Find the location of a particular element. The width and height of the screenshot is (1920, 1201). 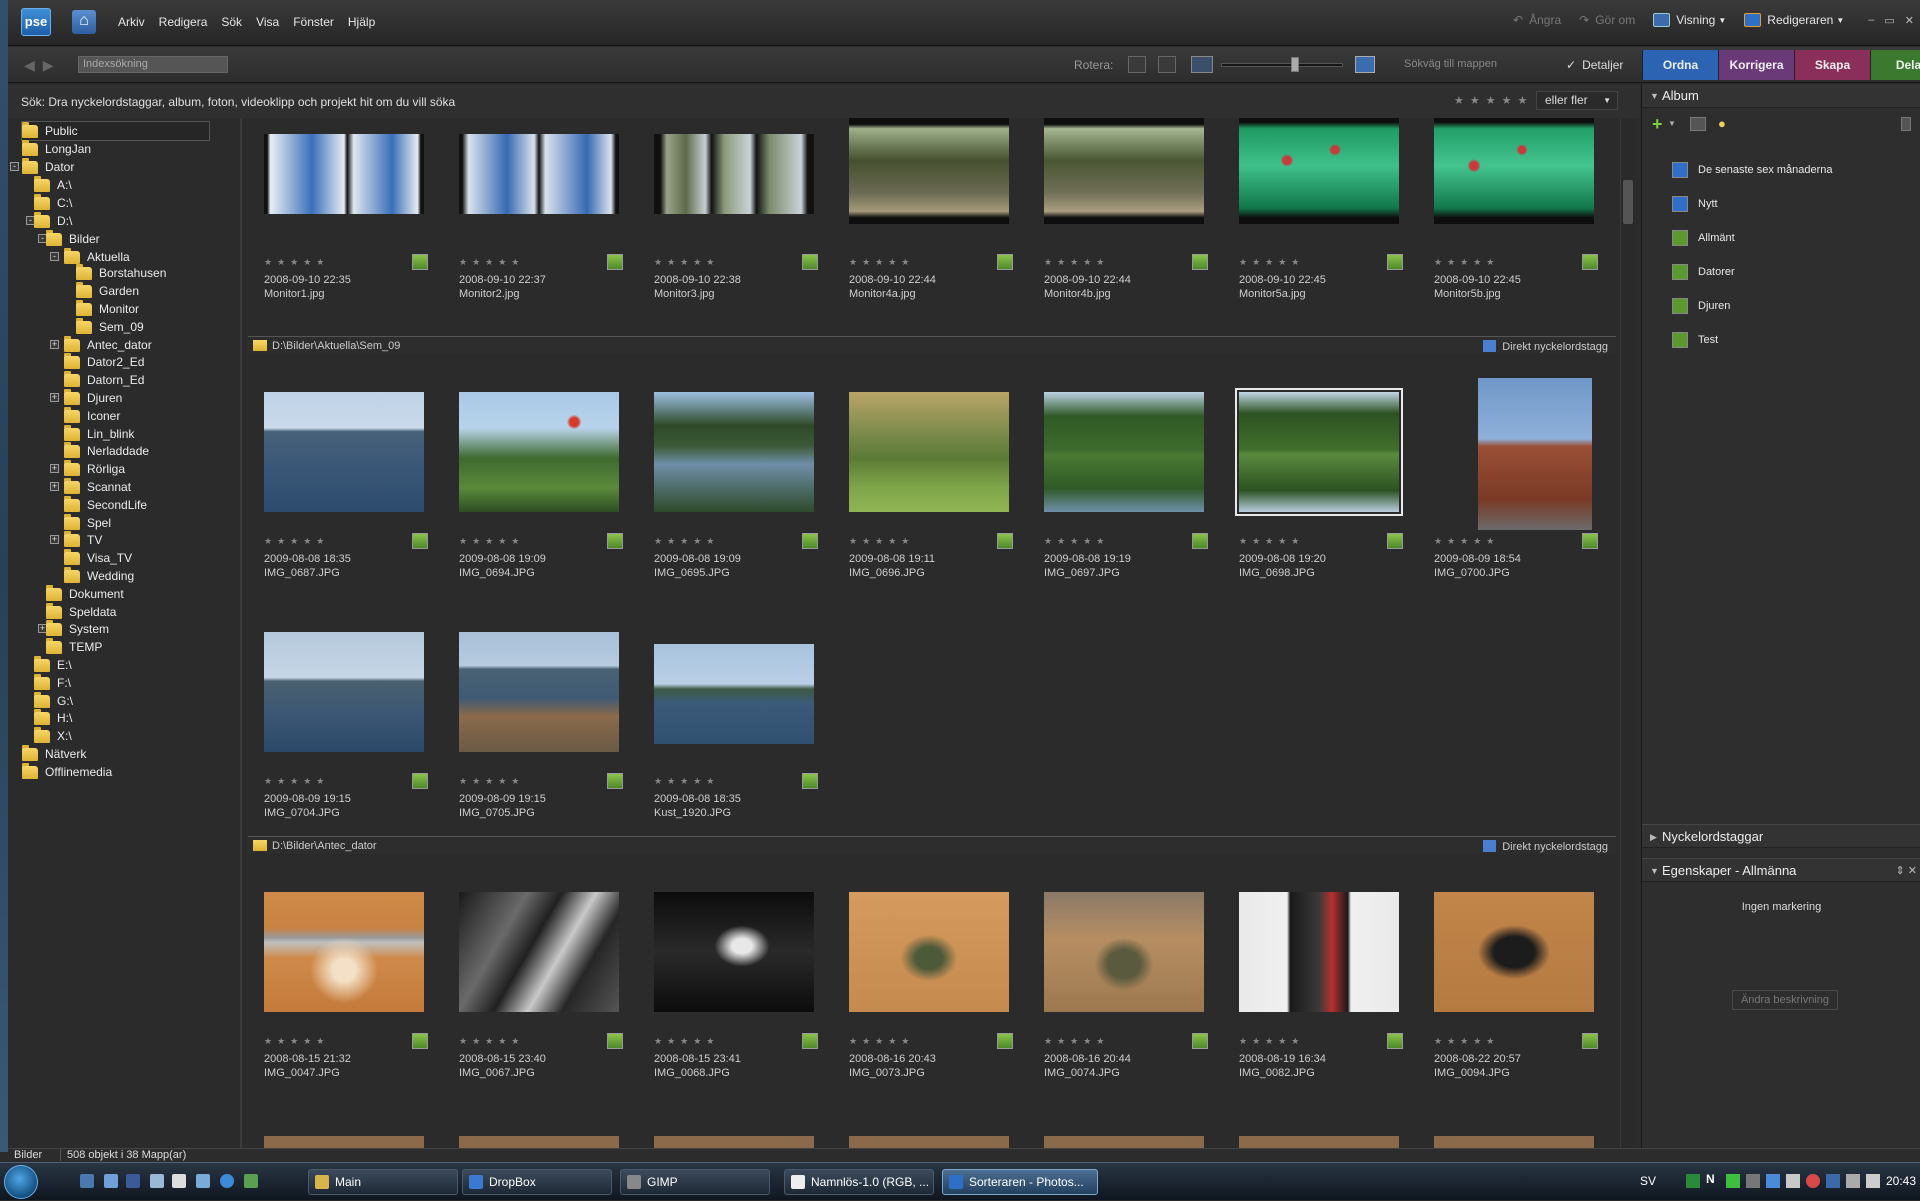

tree-item: Monitor is located at coordinates (107, 308).